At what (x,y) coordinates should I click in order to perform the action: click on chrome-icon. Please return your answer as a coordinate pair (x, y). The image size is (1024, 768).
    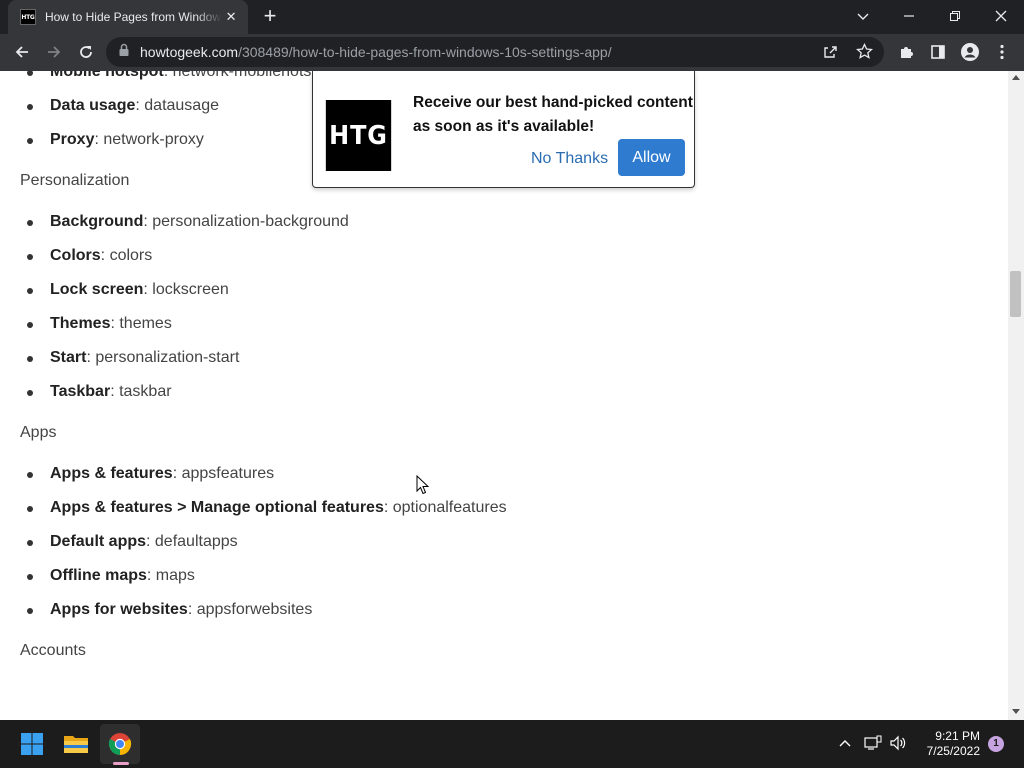
    Looking at the image, I should click on (120, 744).